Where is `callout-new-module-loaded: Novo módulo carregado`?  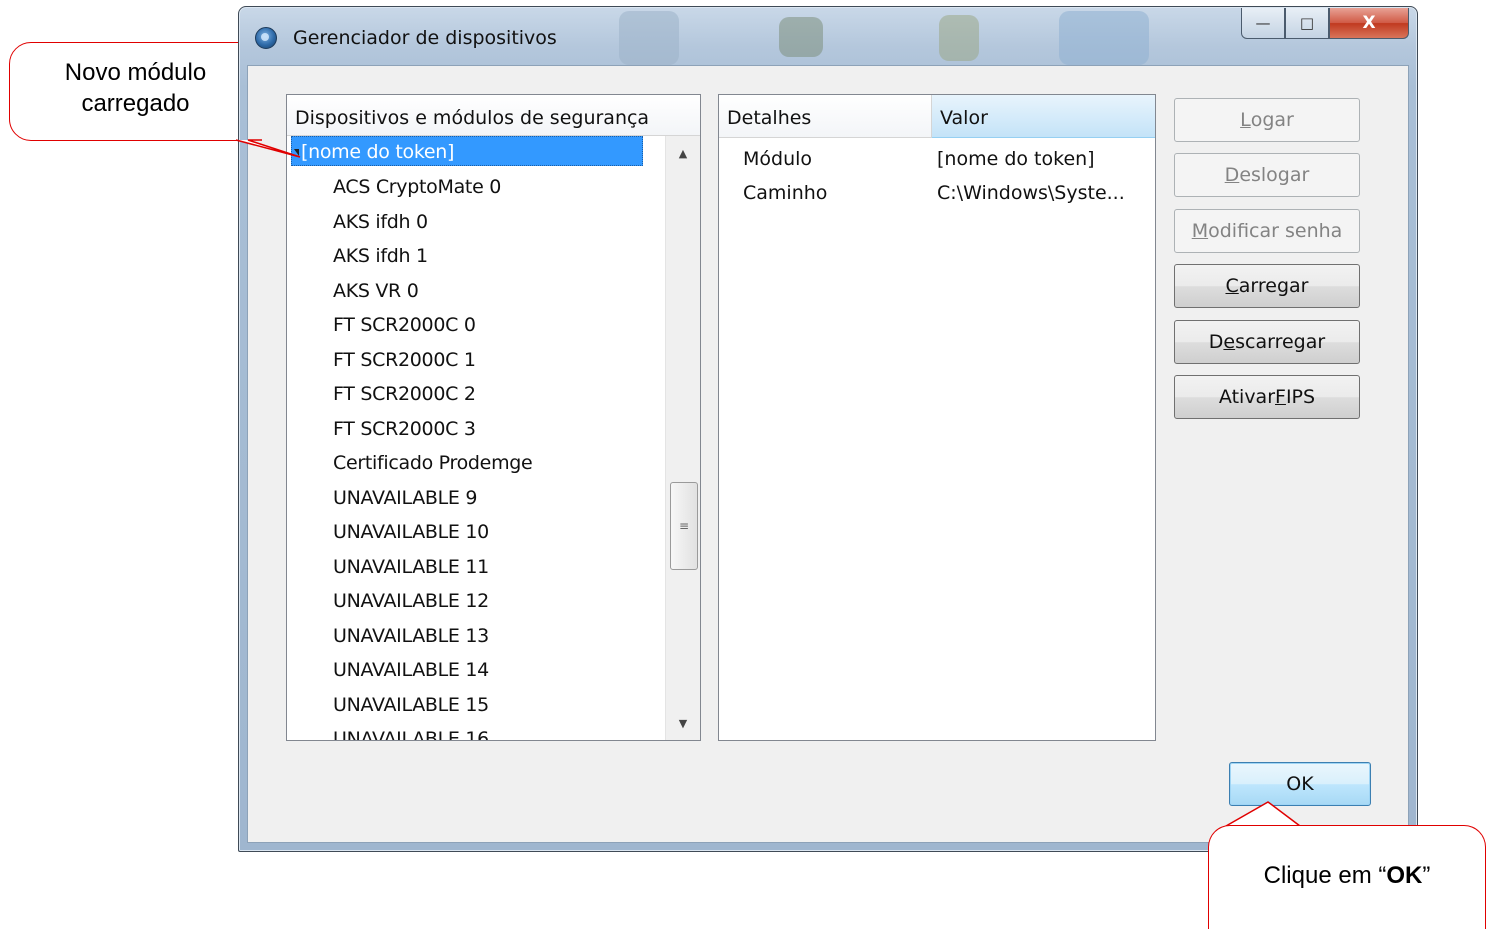
callout-new-module-loaded: Novo módulo carregado is located at coordinates (135, 91).